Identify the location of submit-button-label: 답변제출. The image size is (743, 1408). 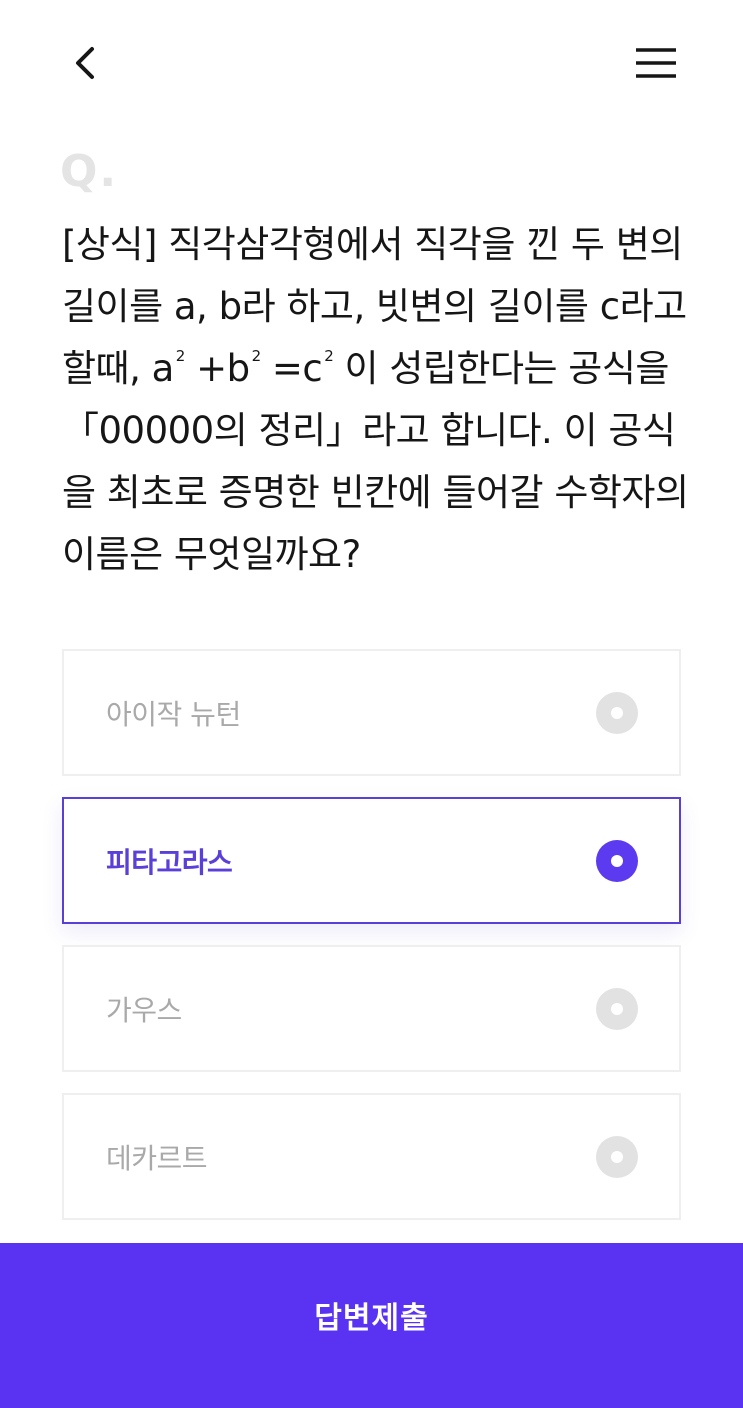
(371, 1318).